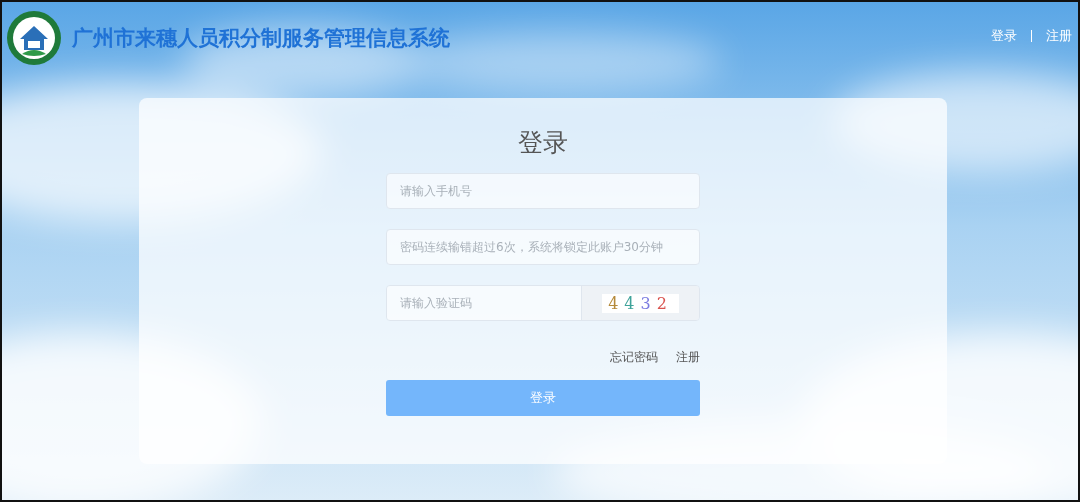 This screenshot has height=502, width=1080. Describe the element at coordinates (543, 398) in the screenshot. I see `login-button: 登录` at that location.